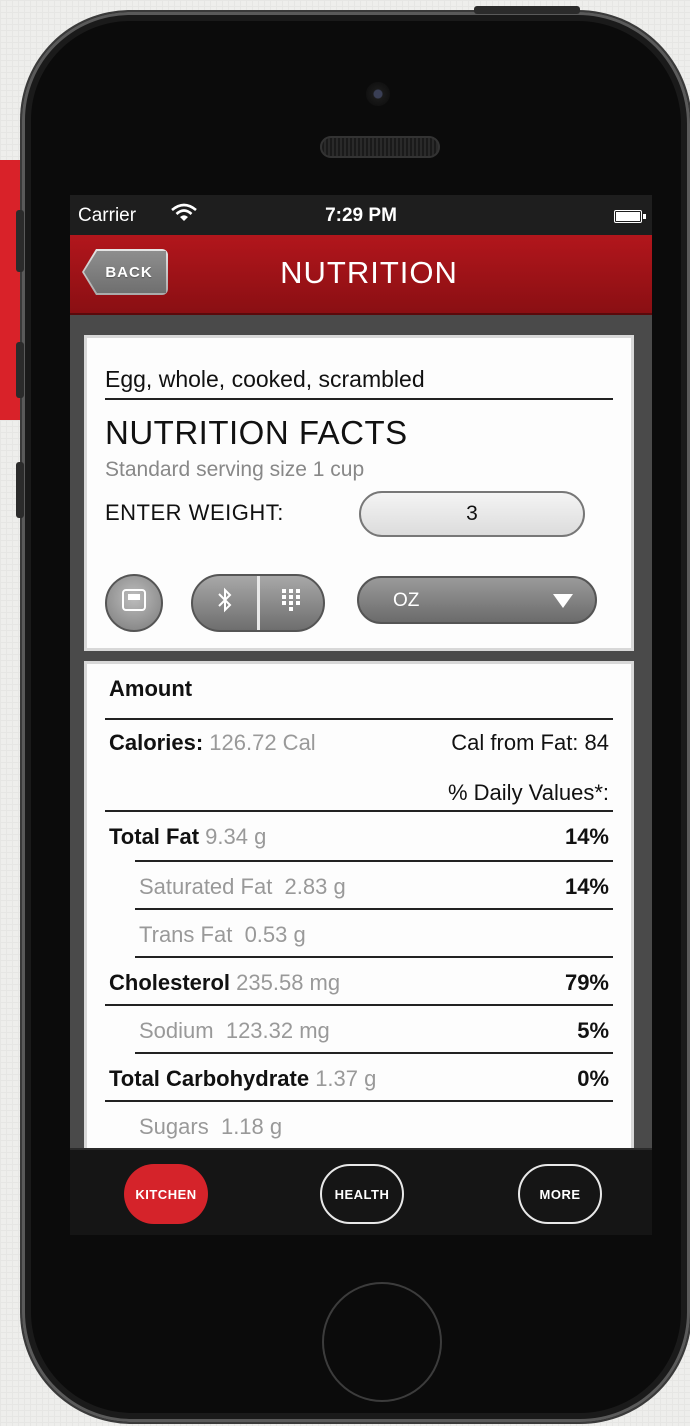  What do you see at coordinates (359, 792) in the screenshot?
I see `daily-values-row: % Daily Values*:` at bounding box center [359, 792].